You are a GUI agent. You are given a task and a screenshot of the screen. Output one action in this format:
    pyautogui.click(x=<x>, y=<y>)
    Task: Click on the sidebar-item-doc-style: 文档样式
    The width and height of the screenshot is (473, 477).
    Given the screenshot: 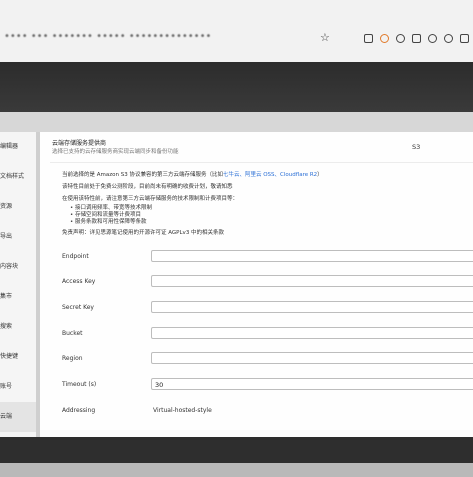 What is the action you would take?
    pyautogui.click(x=18, y=177)
    